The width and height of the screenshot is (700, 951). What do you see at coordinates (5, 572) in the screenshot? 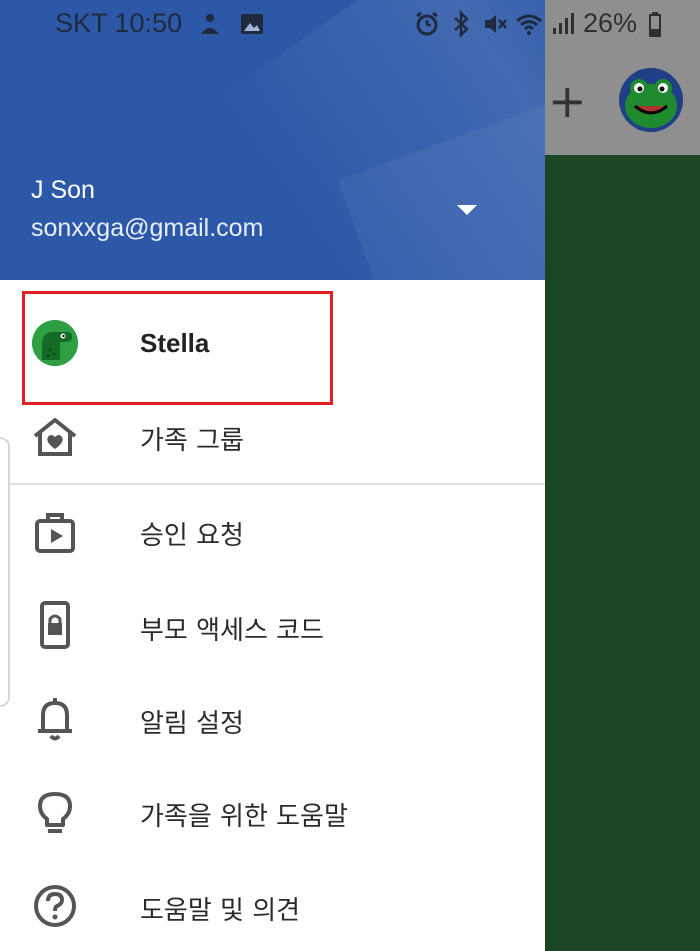
I see `edge-scroll-handle` at bounding box center [5, 572].